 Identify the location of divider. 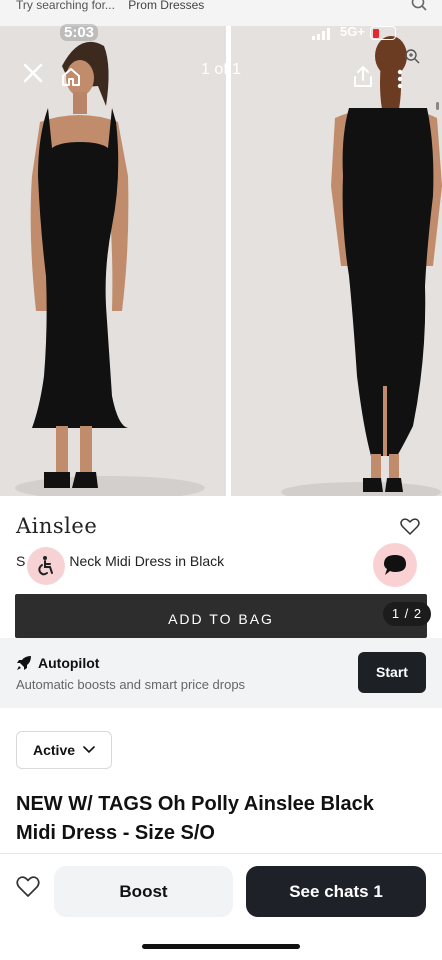
(221, 853).